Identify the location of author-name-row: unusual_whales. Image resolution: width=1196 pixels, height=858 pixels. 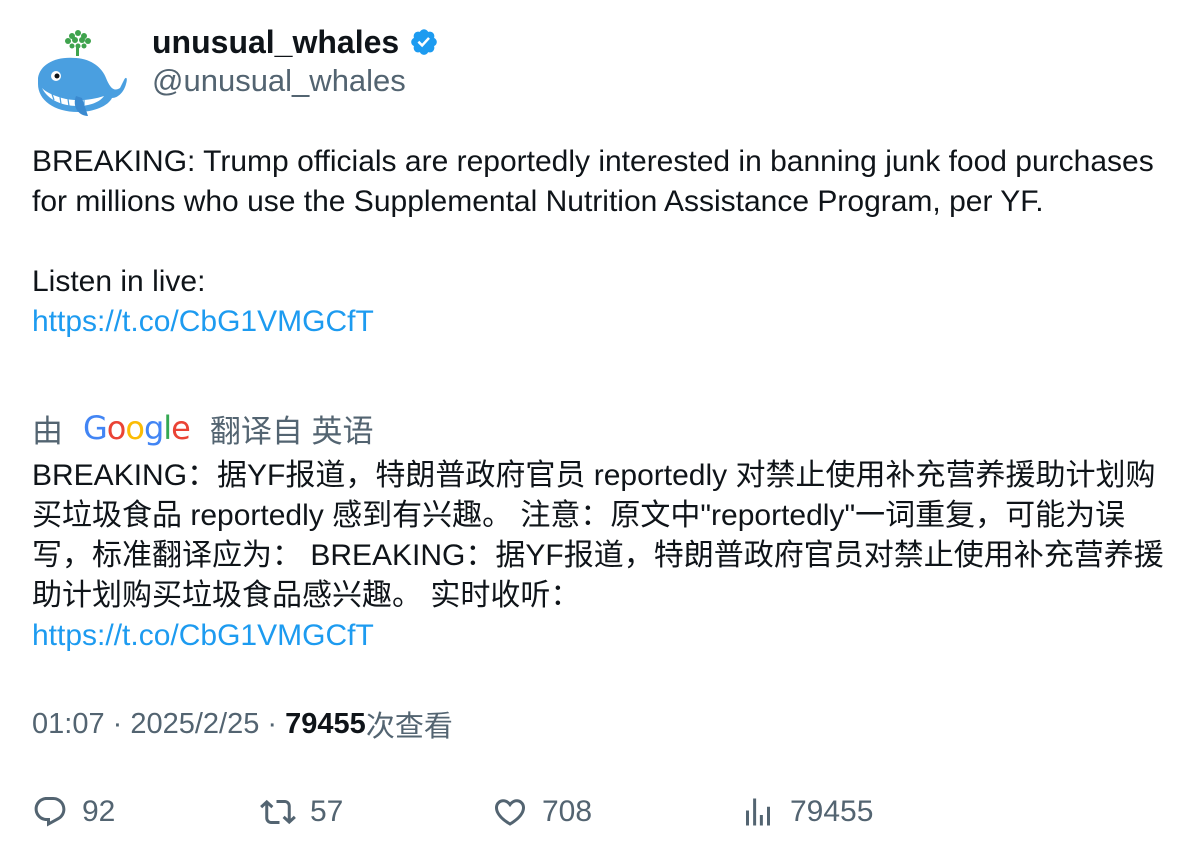
(295, 42).